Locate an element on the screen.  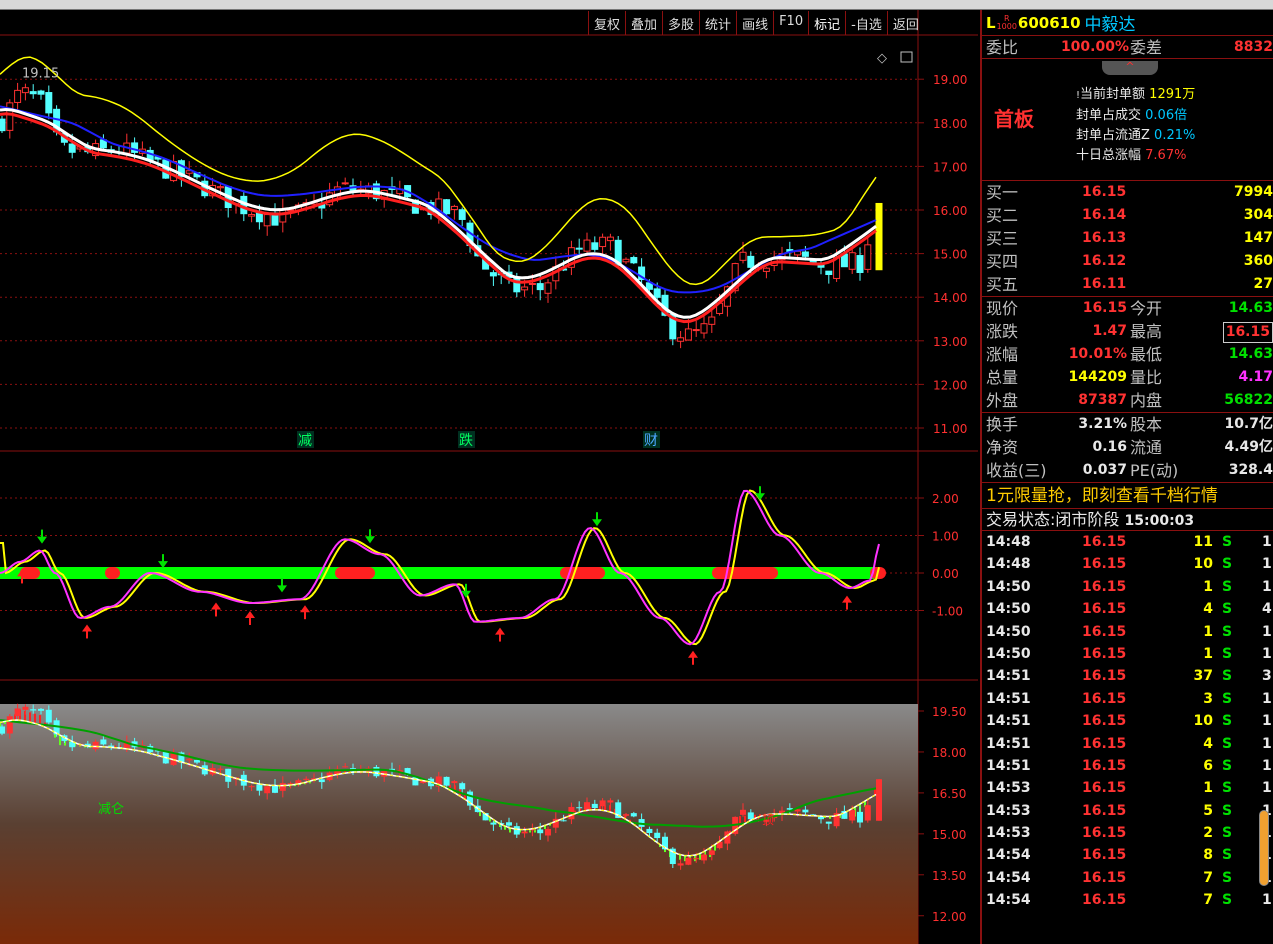
tick-volume: 11 is located at coordinates (1203, 542).